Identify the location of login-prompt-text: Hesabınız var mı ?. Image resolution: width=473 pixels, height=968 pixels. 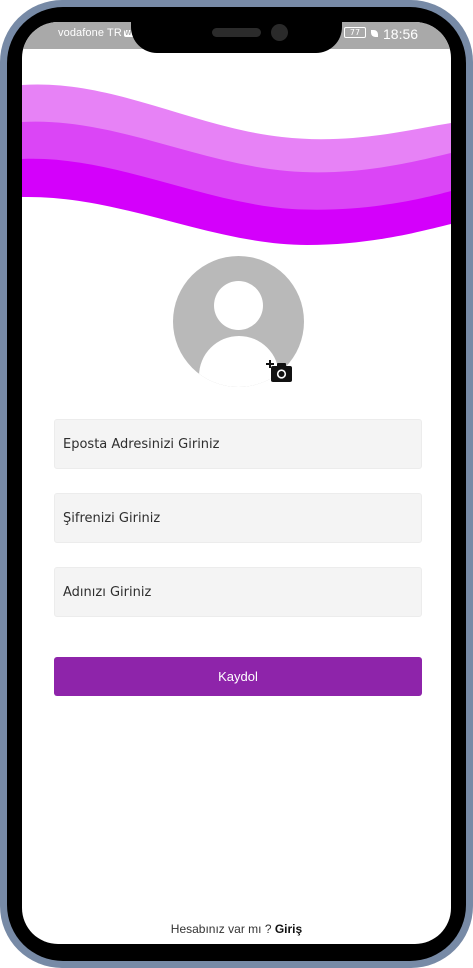
(221, 929).